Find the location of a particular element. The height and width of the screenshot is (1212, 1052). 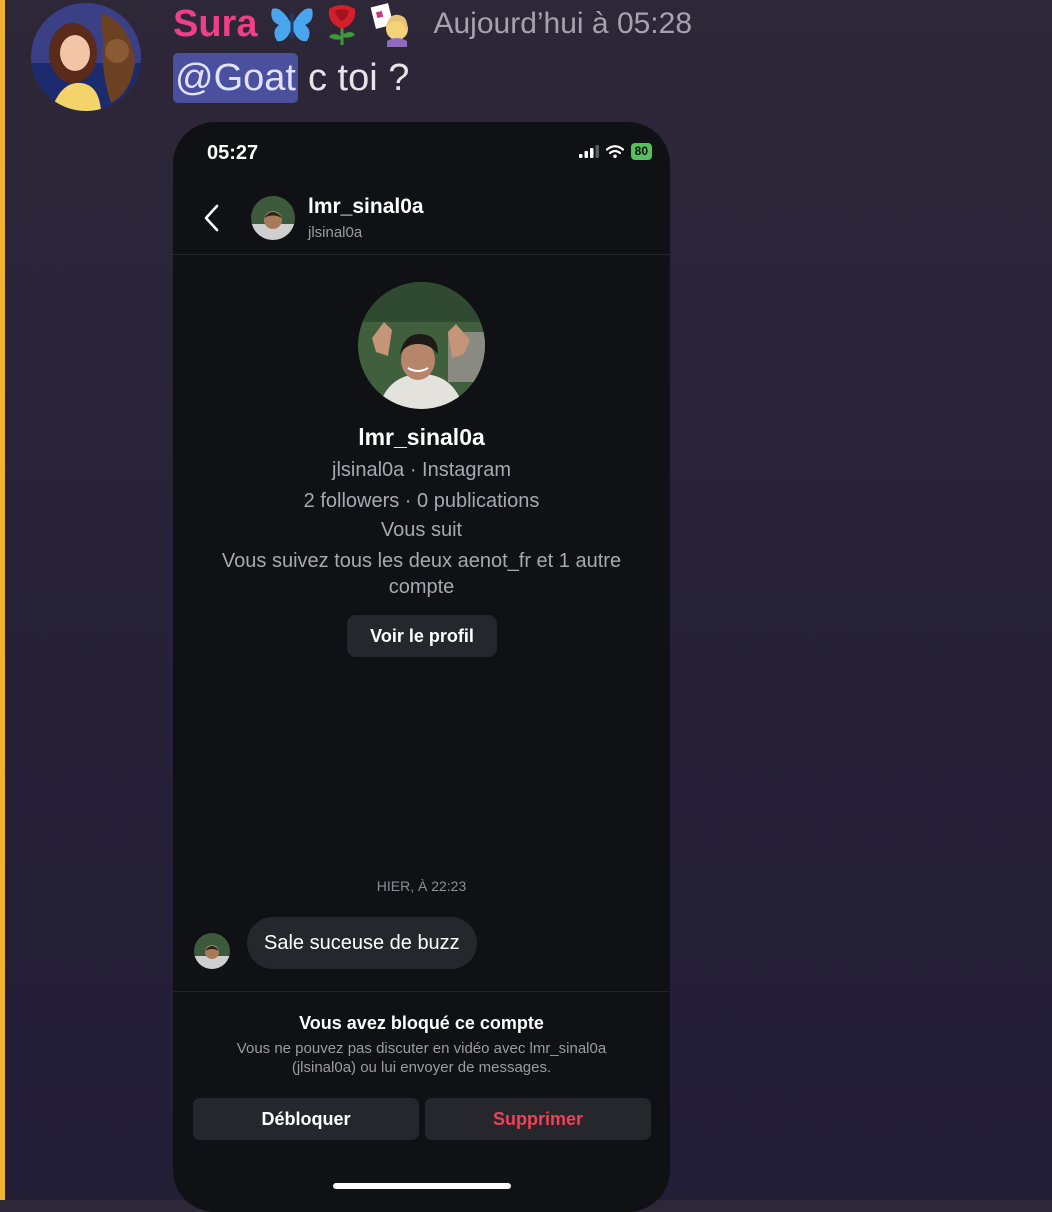

status-bar-time: 05:27 is located at coordinates (233, 153).